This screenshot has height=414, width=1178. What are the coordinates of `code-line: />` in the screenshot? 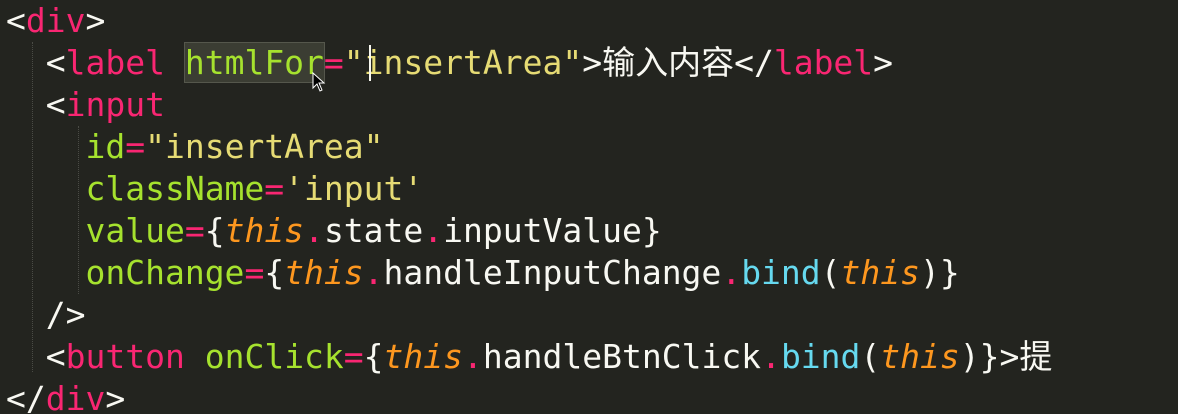 It's located at (46, 315).